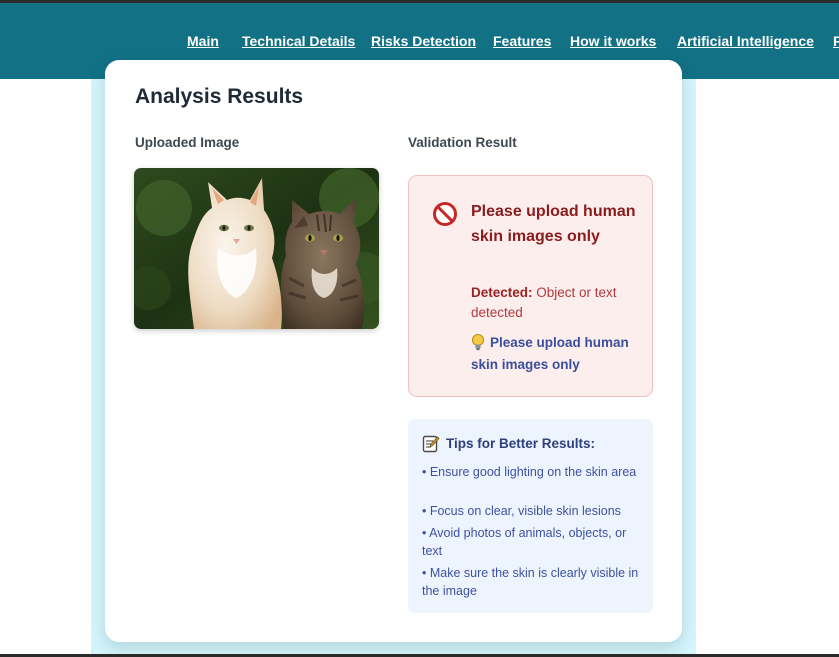 The height and width of the screenshot is (657, 839). What do you see at coordinates (445, 214) in the screenshot?
I see `prohibited-icon` at bounding box center [445, 214].